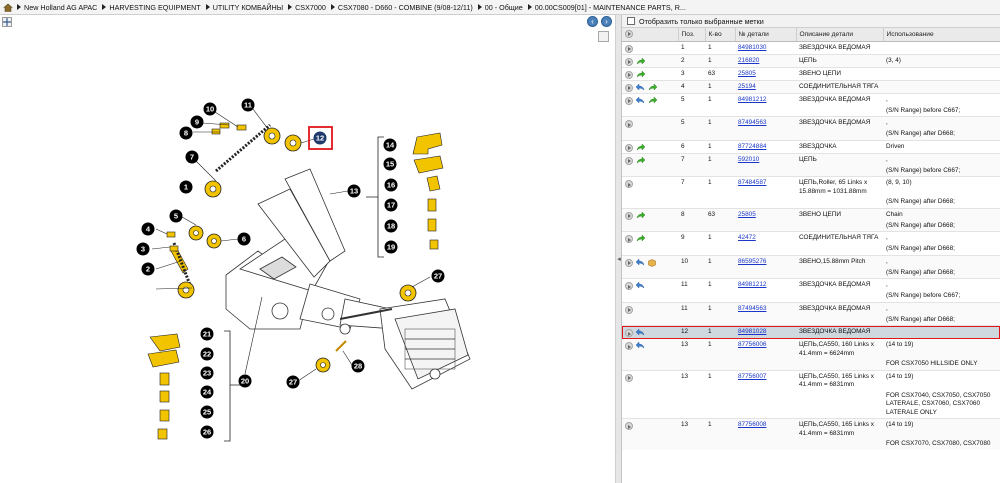 Image resolution: width=1000 pixels, height=483 pixels. Describe the element at coordinates (752, 261) in the screenshot. I see `part-number-link: 86595276` at that location.